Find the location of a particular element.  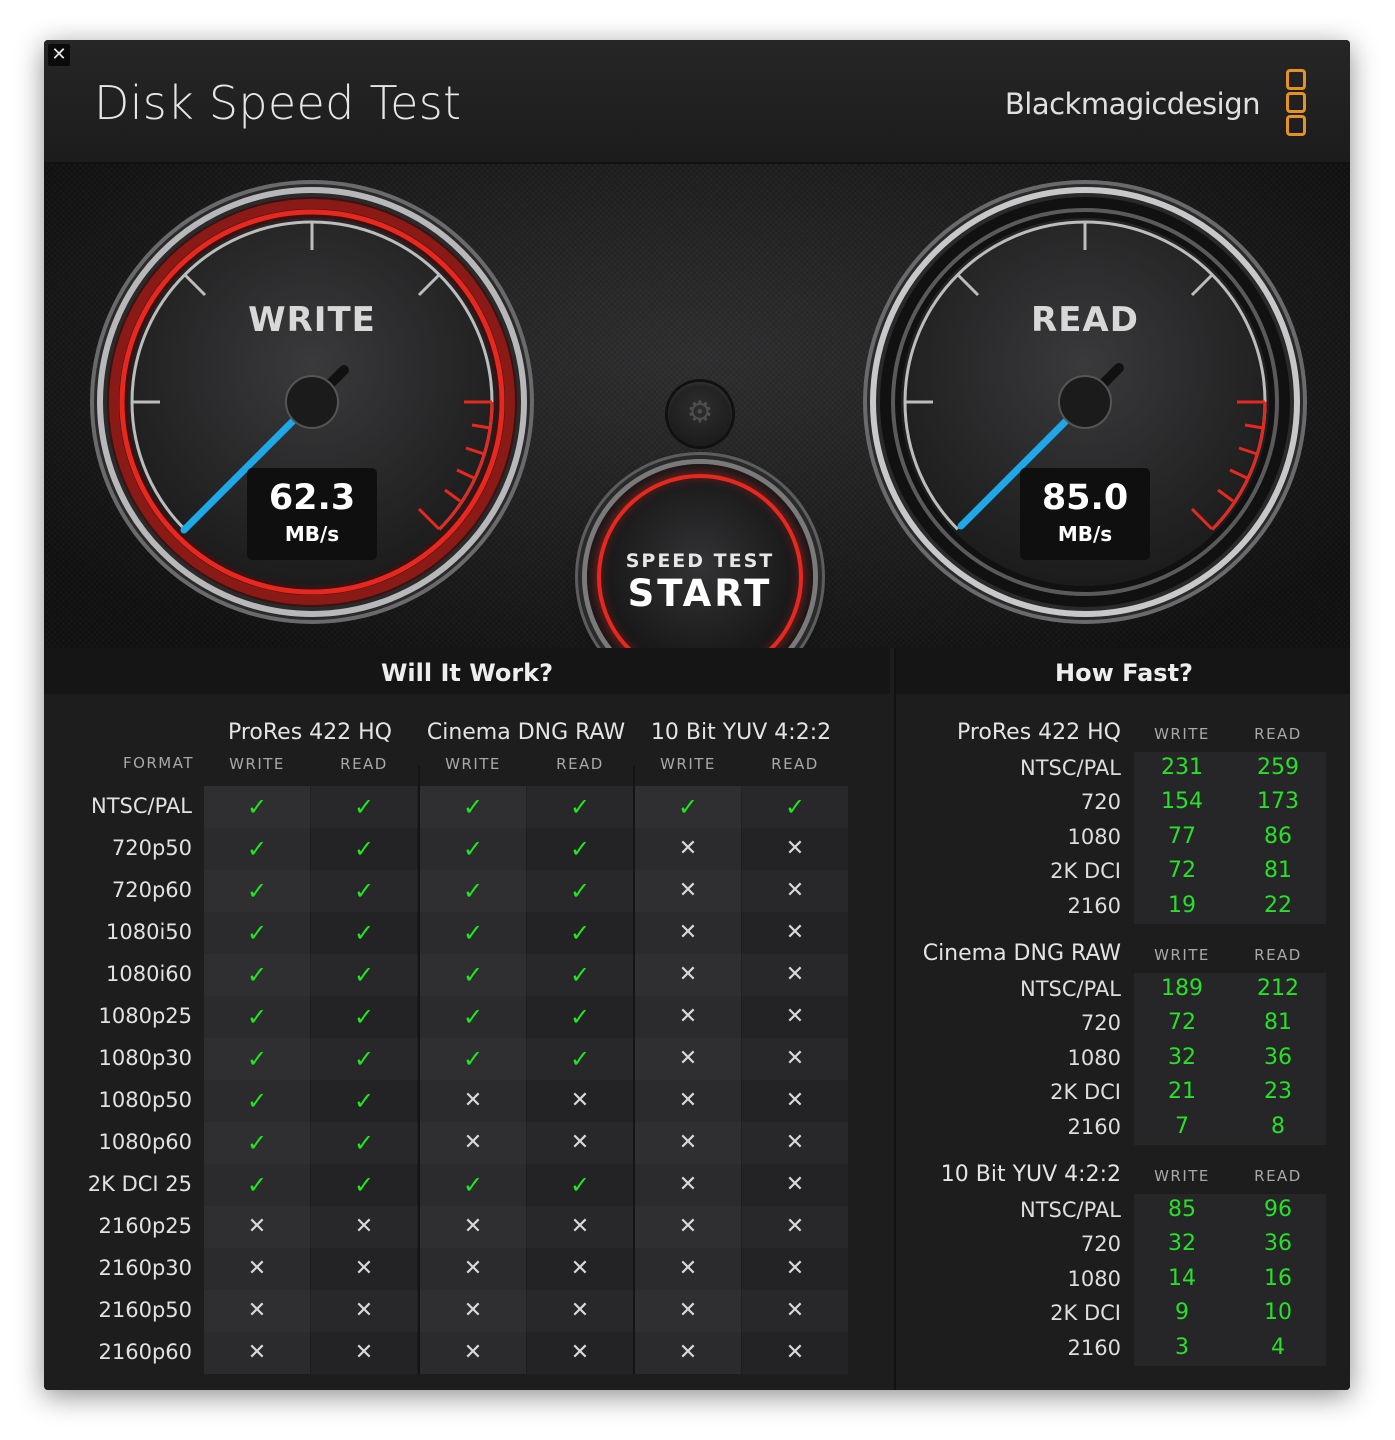

read-speed-readout: 85.0 MB/s is located at coordinates (1085, 514).